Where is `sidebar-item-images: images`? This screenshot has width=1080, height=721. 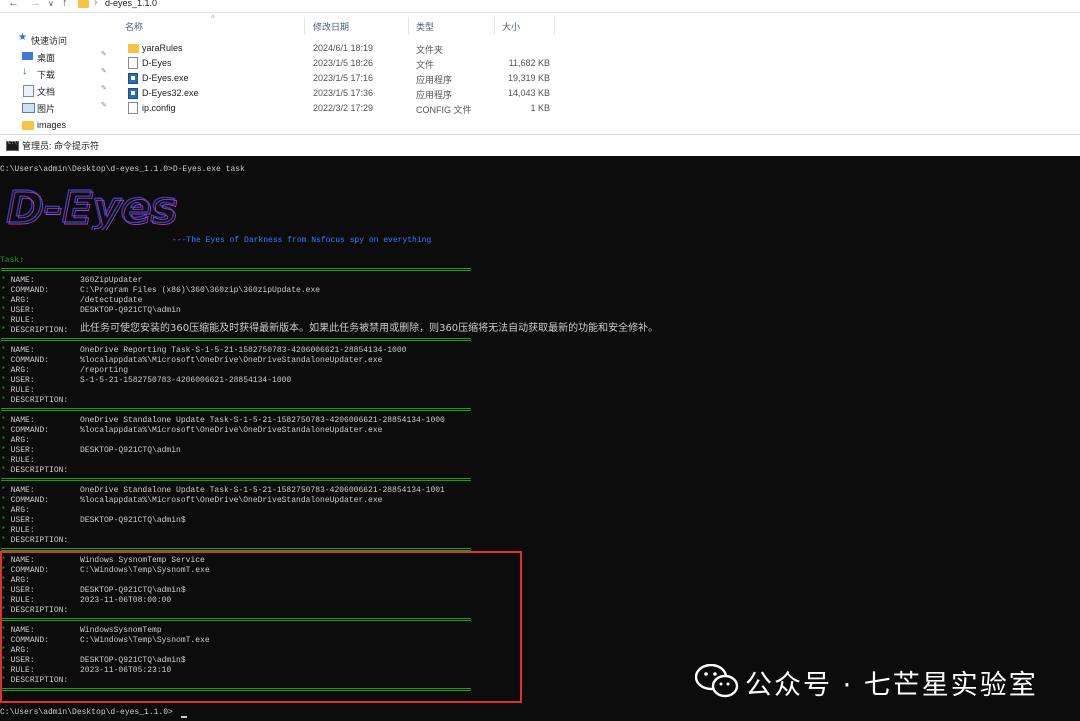
sidebar-item-images: images is located at coordinates (57, 125).